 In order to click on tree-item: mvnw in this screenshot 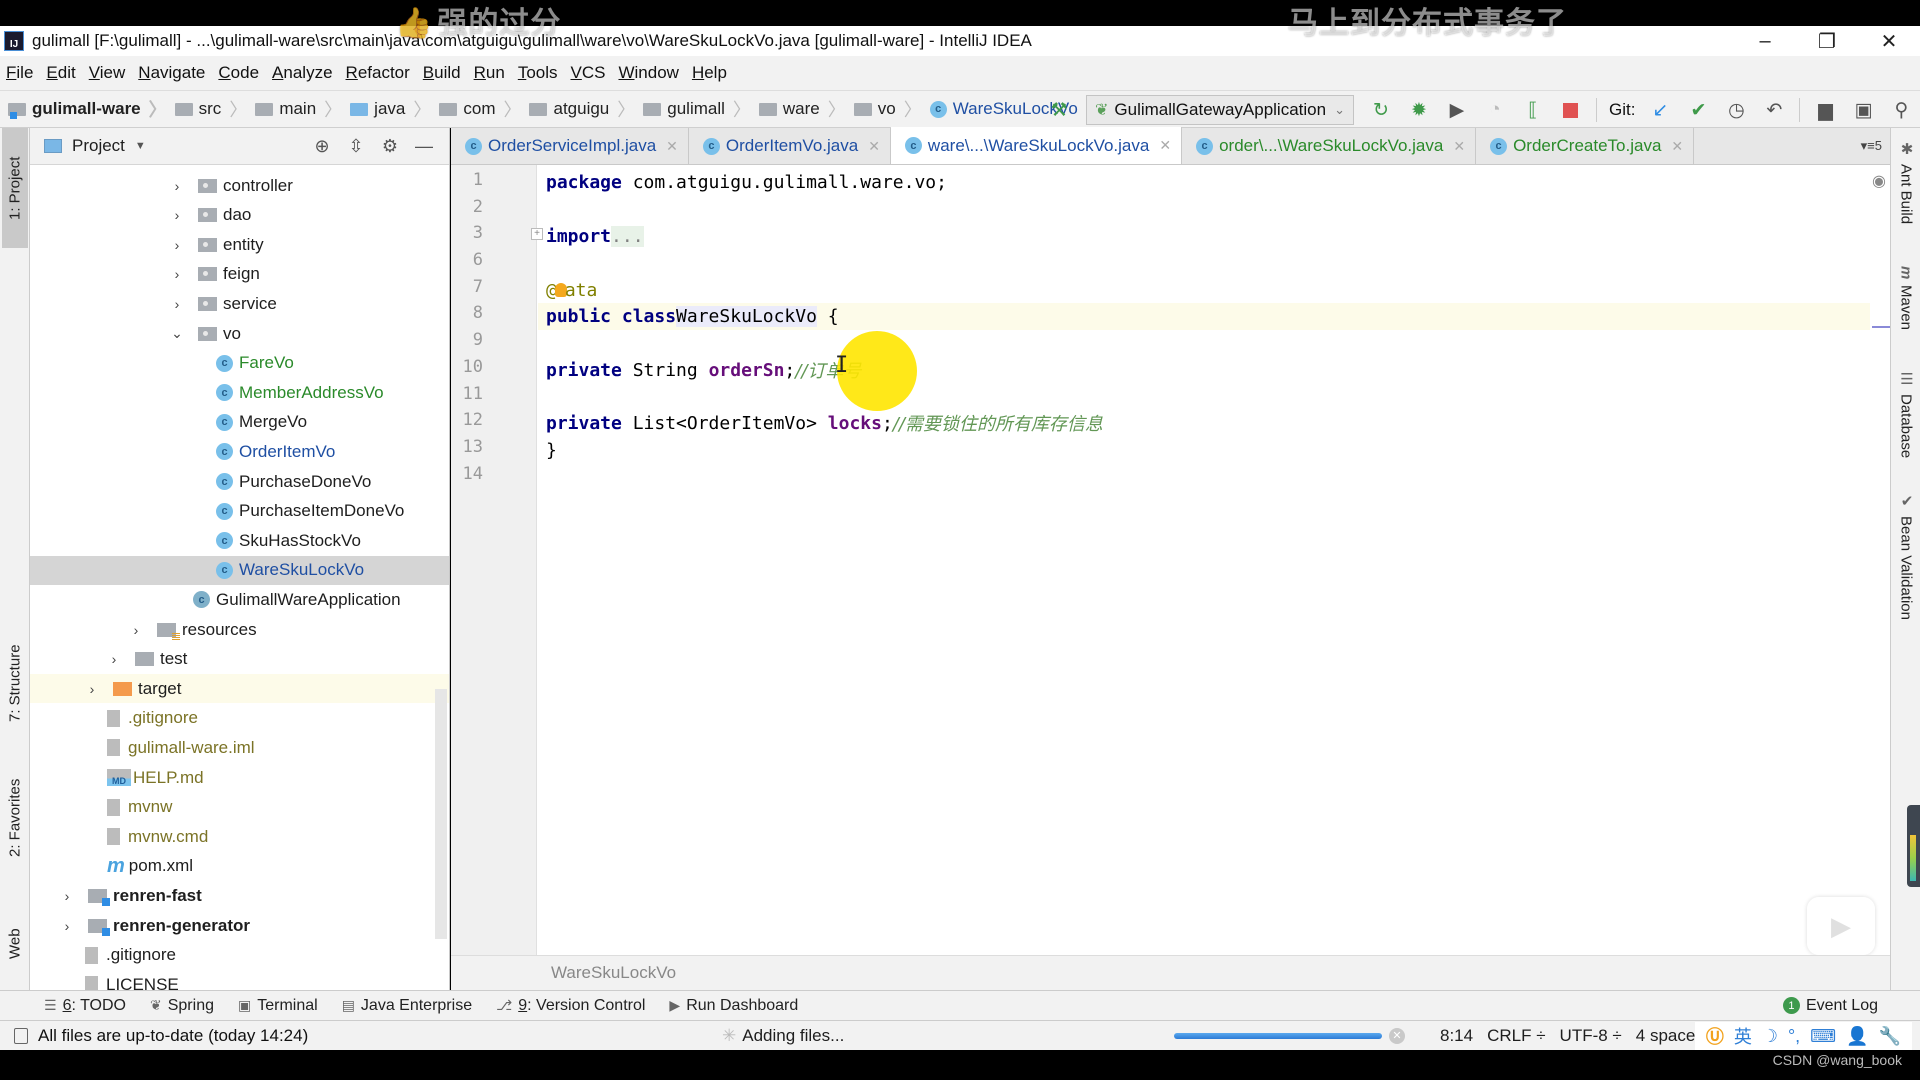, I will do `click(239, 807)`.